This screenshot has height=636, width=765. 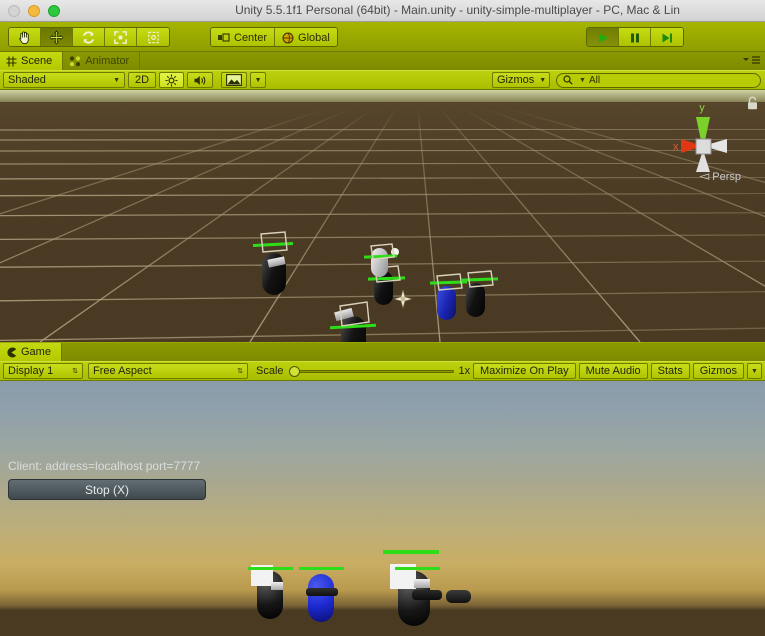 I want to click on effects-image-icon, so click(x=234, y=80).